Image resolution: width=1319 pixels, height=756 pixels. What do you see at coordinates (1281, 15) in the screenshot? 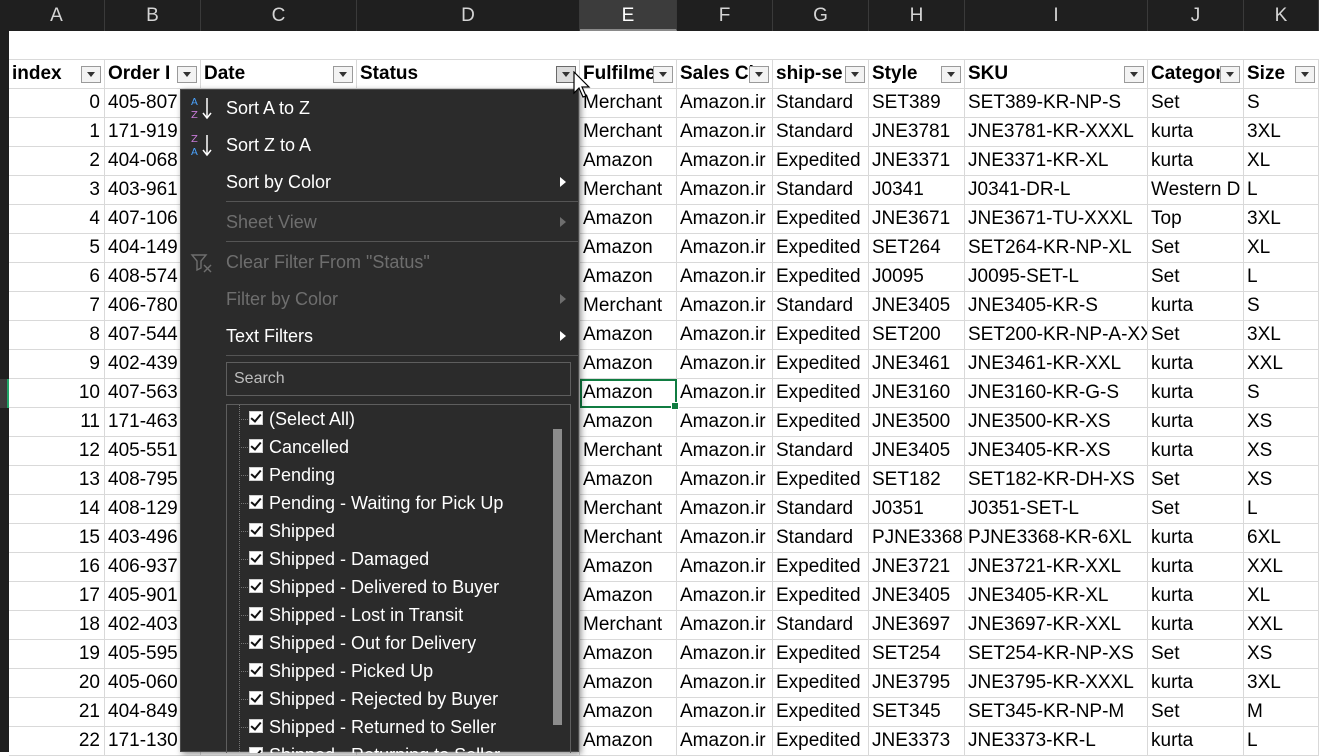
I see `column-header-k: K` at bounding box center [1281, 15].